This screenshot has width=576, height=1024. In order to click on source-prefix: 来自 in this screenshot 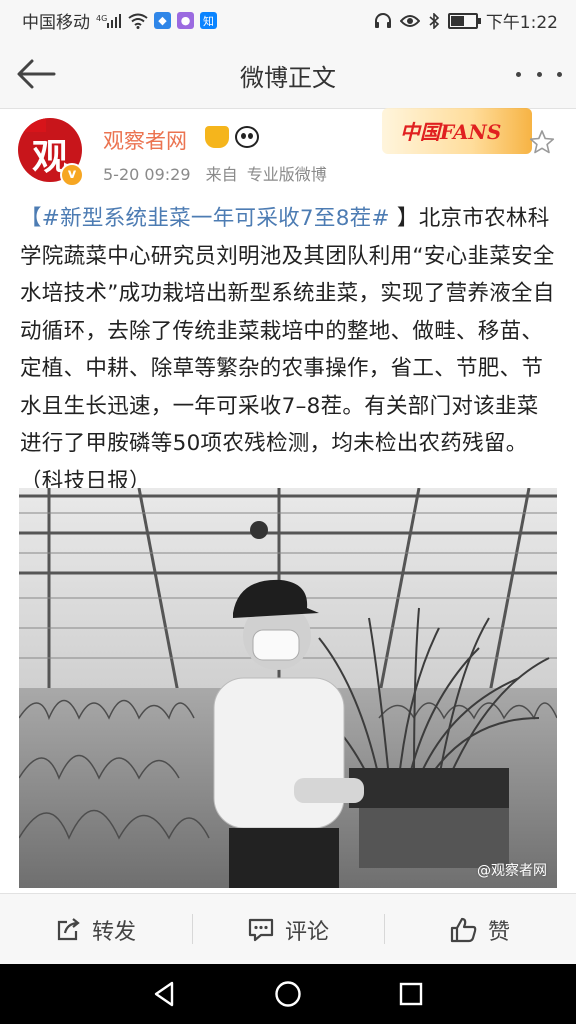, I will do `click(221, 174)`.